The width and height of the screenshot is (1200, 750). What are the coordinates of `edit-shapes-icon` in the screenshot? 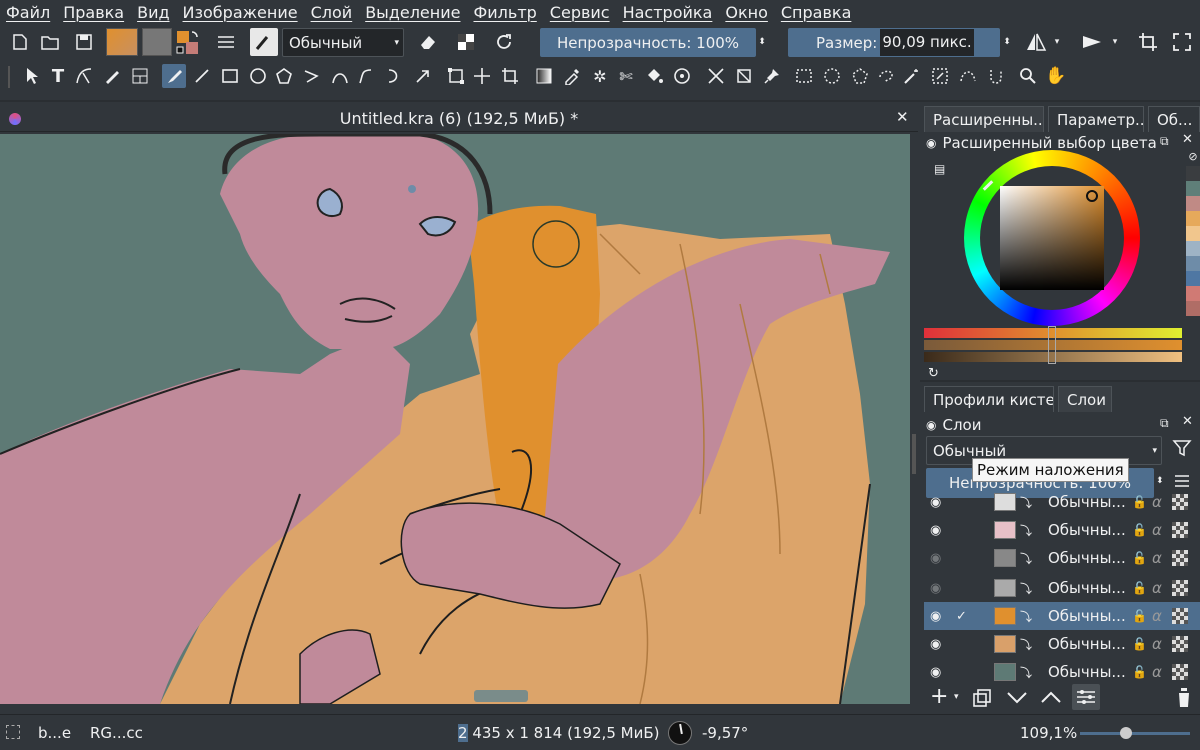 It's located at (84, 76).